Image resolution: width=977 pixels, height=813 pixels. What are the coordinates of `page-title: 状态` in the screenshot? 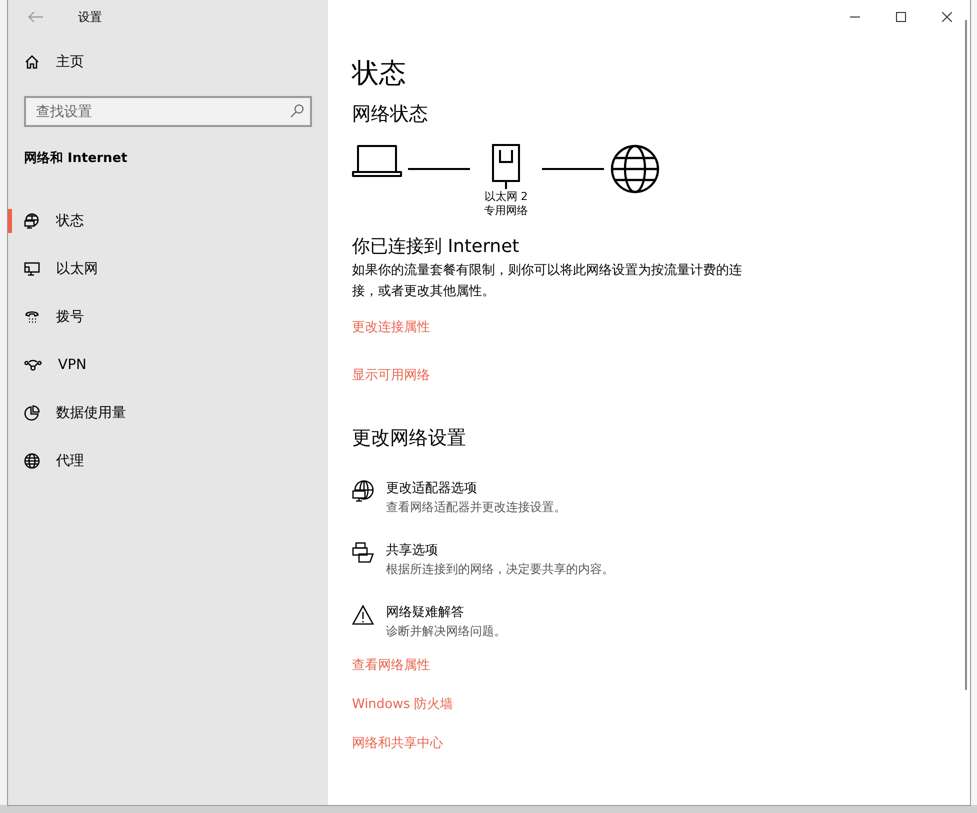 It's located at (379, 74).